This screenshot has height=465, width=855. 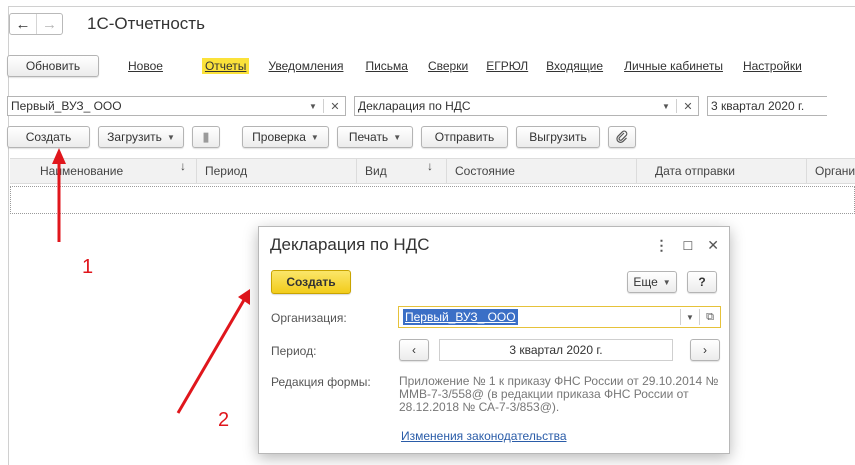 What do you see at coordinates (66, 106) in the screenshot?
I see `organization-filter-value: Первый_ВУЗ_ ООО` at bounding box center [66, 106].